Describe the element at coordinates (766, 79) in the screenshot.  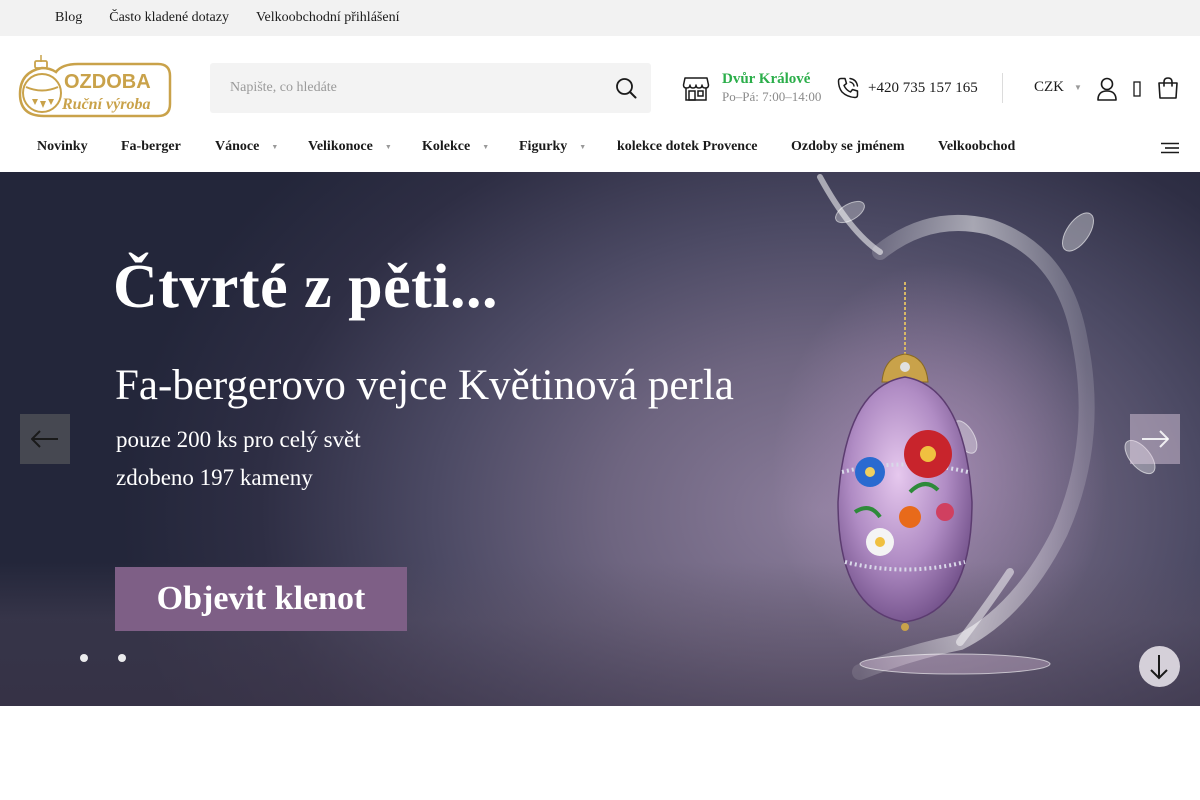
I see `store-name: Dvůr Králové` at that location.